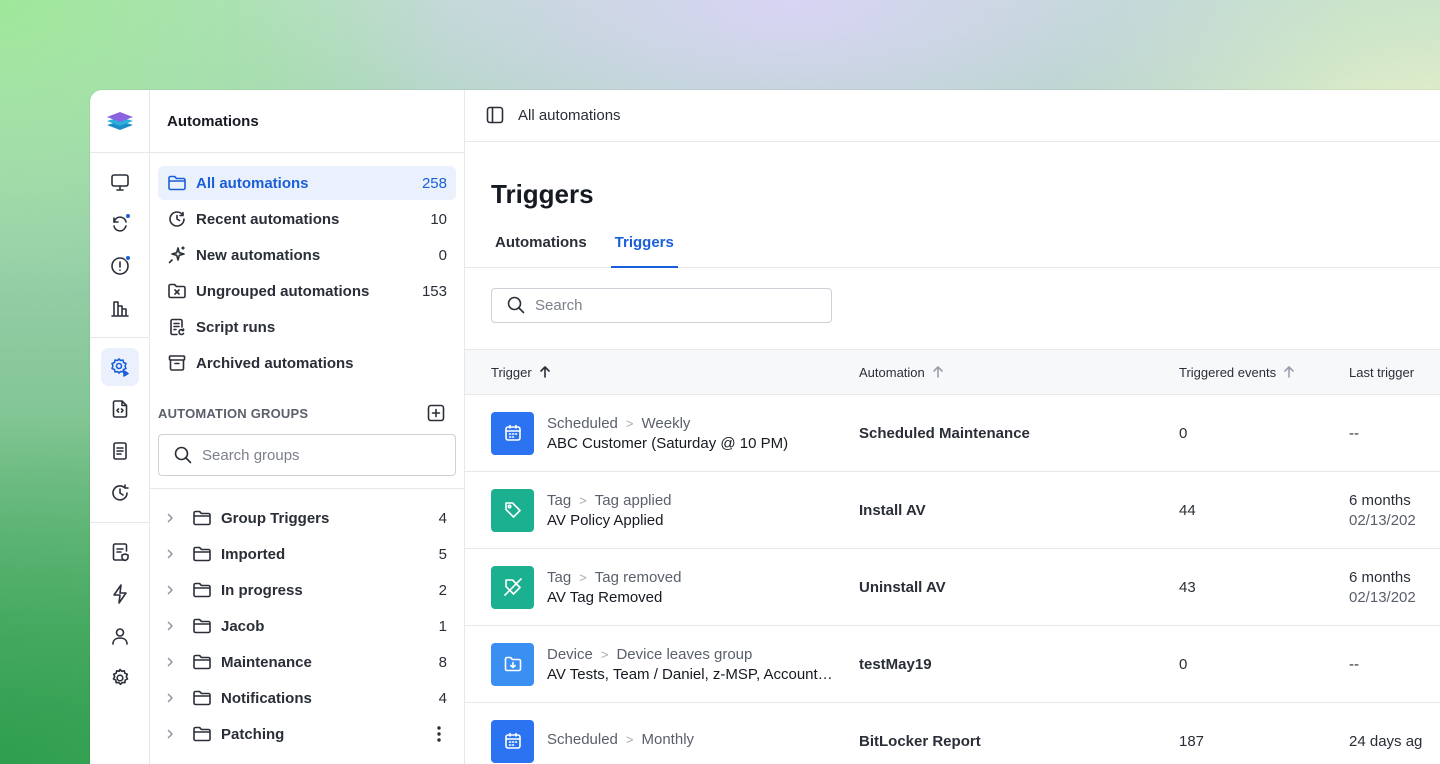 This screenshot has height=764, width=1440. Describe the element at coordinates (120, 266) in the screenshot. I see `alert-icon` at that location.